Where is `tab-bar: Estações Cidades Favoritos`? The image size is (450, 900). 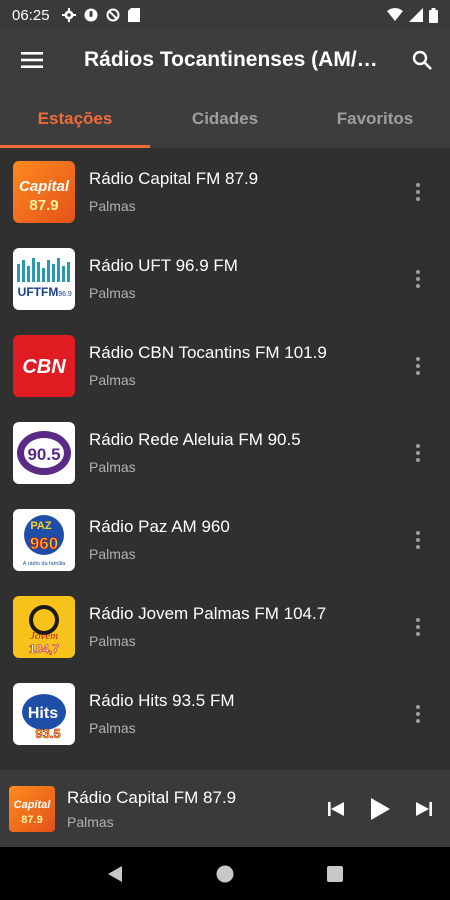
tab-bar: Estações Cidades Favoritos is located at coordinates (225, 119).